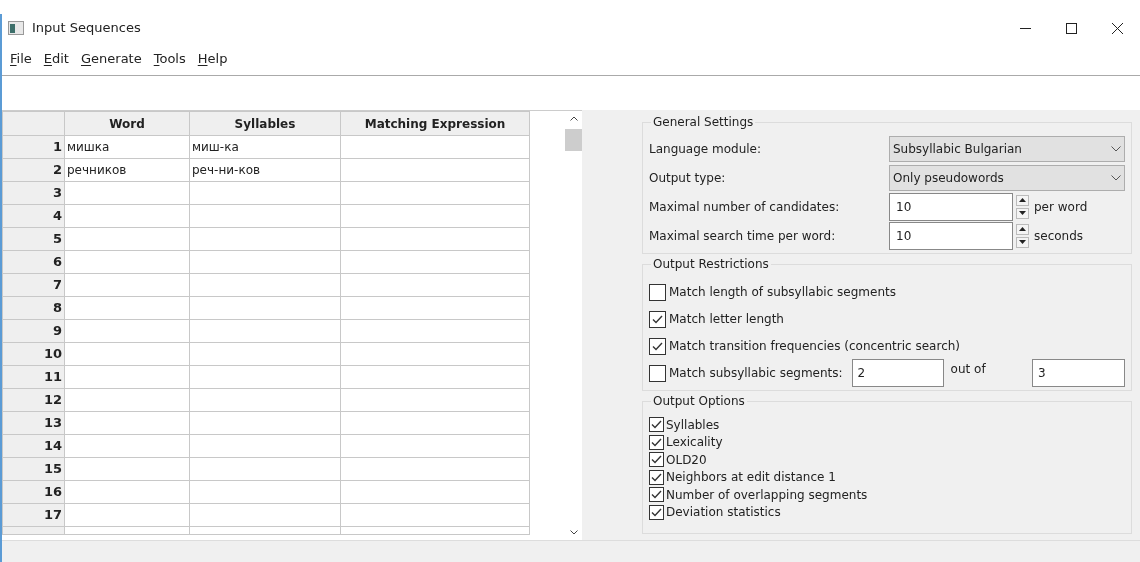  I want to click on window-title: Input Sequences, so click(86, 28).